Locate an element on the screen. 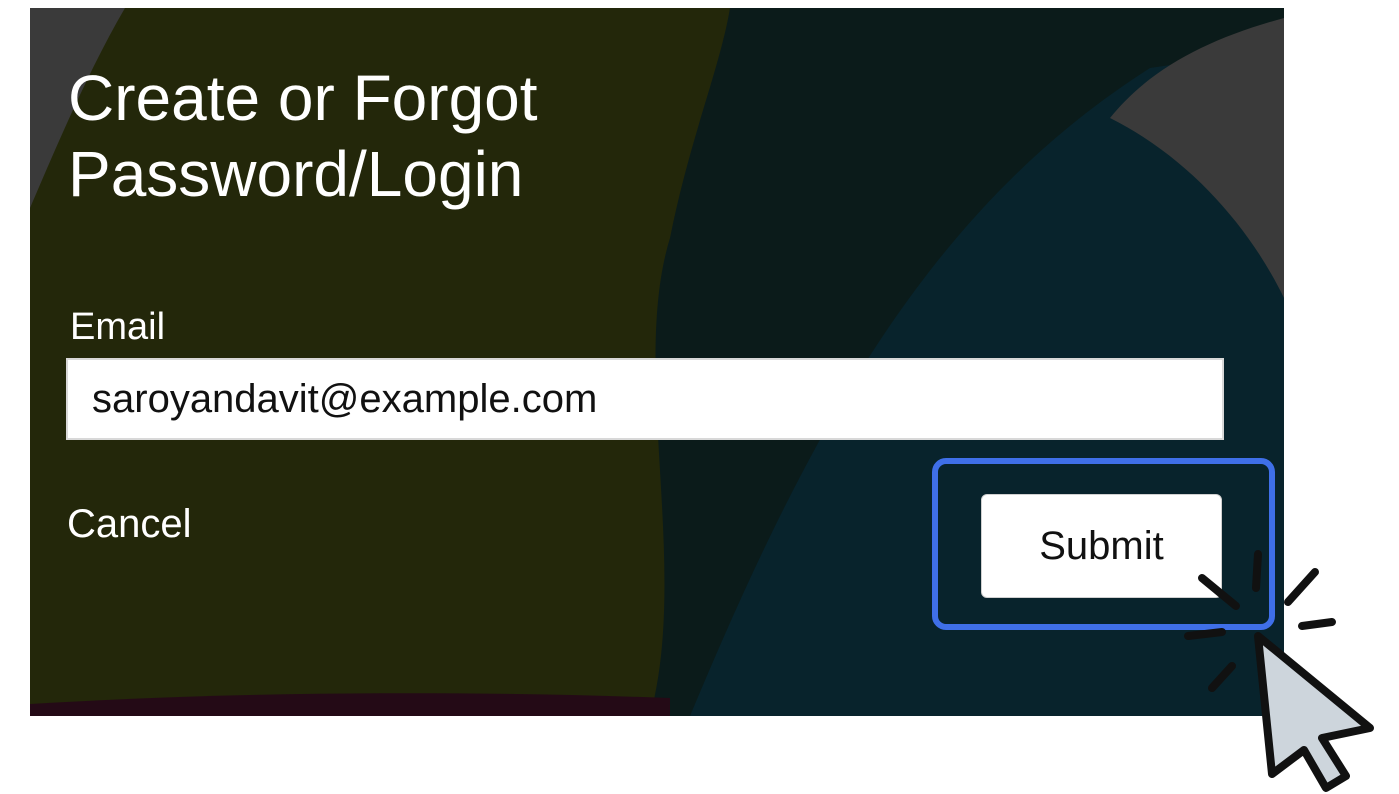  email-label: Email is located at coordinates (118, 327).